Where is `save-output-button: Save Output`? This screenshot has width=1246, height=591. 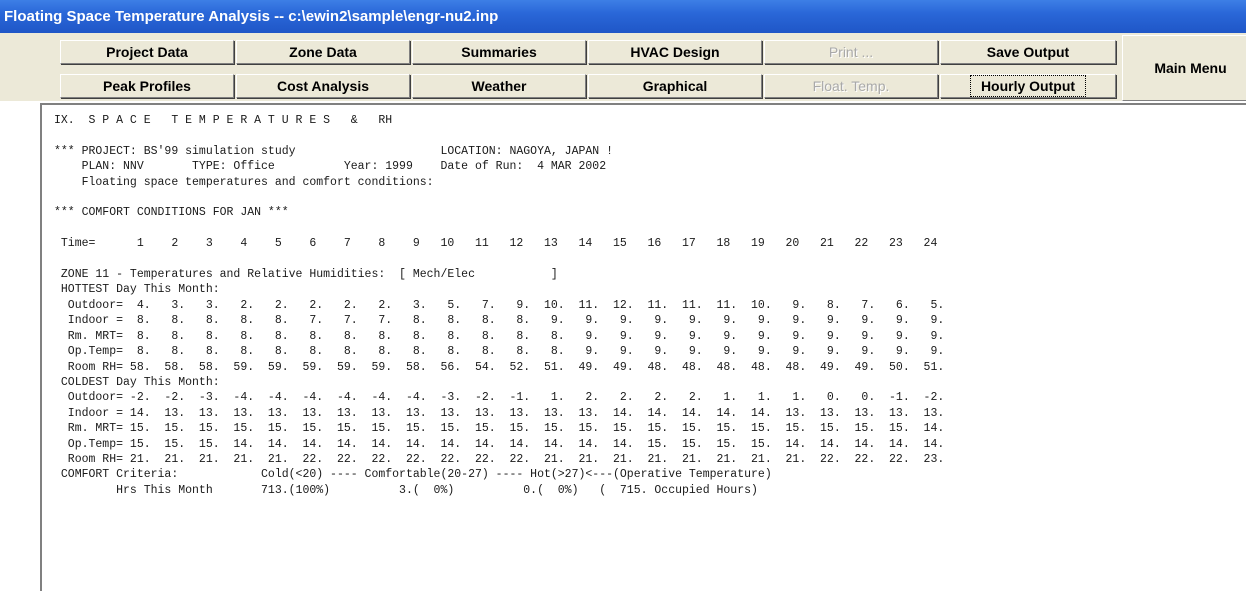 save-output-button: Save Output is located at coordinates (1028, 52).